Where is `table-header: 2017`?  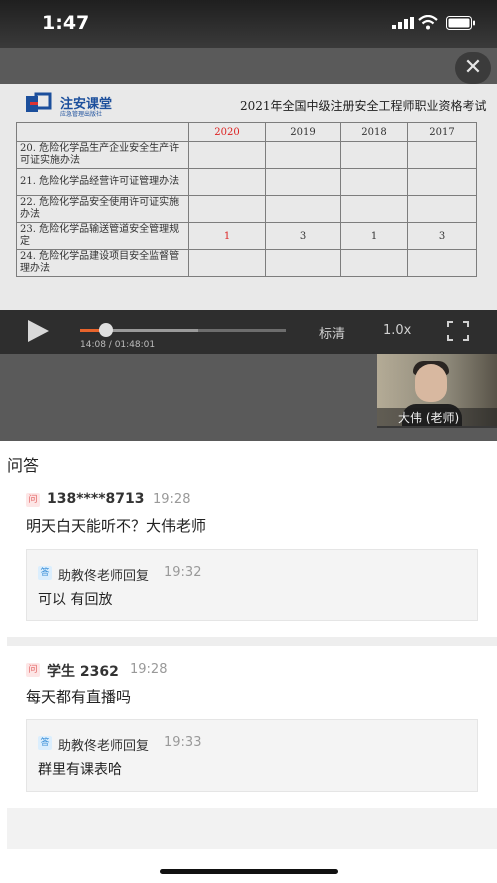
table-header: 2017 is located at coordinates (442, 132).